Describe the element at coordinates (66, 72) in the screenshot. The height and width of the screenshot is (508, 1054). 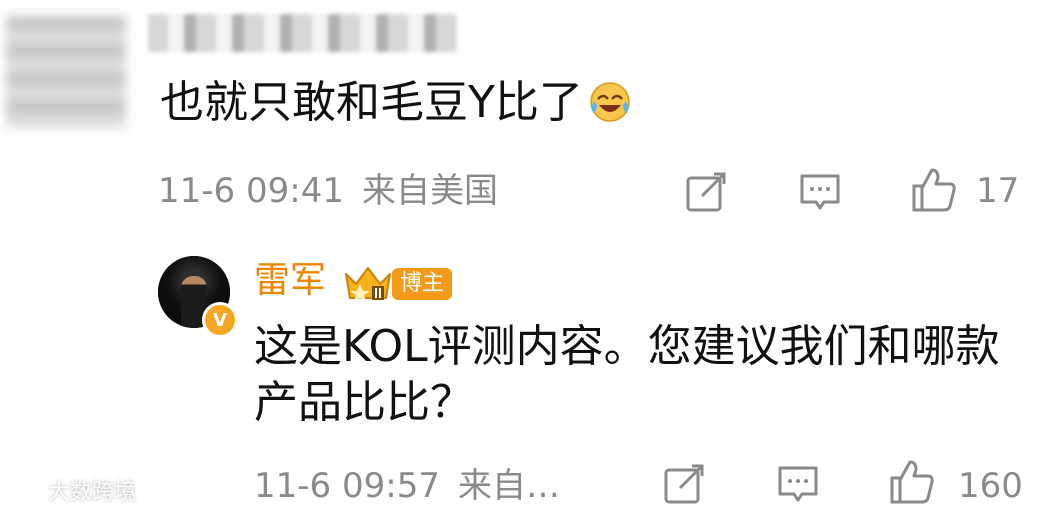
I see `commenter-avatar` at that location.